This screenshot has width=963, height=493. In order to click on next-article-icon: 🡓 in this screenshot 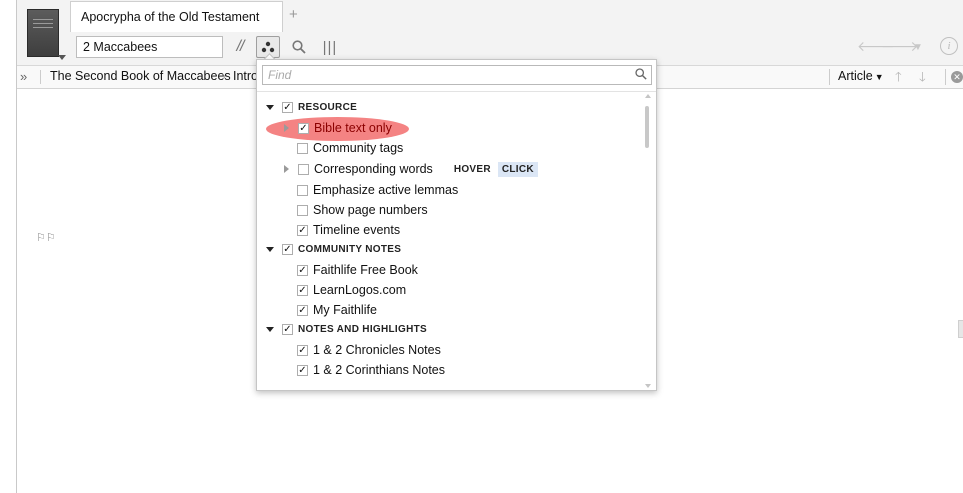, I will do `click(922, 79)`.